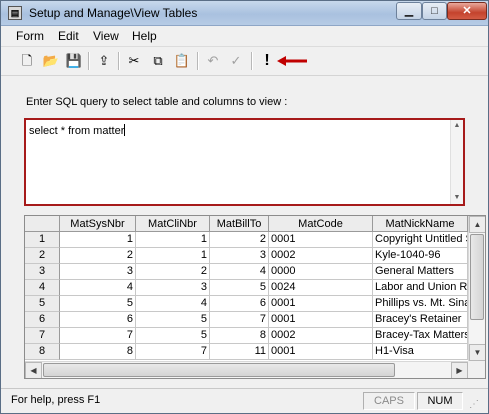 The image size is (489, 414). Describe the element at coordinates (292, 61) in the screenshot. I see `red-arrow-annotation-icon` at that location.